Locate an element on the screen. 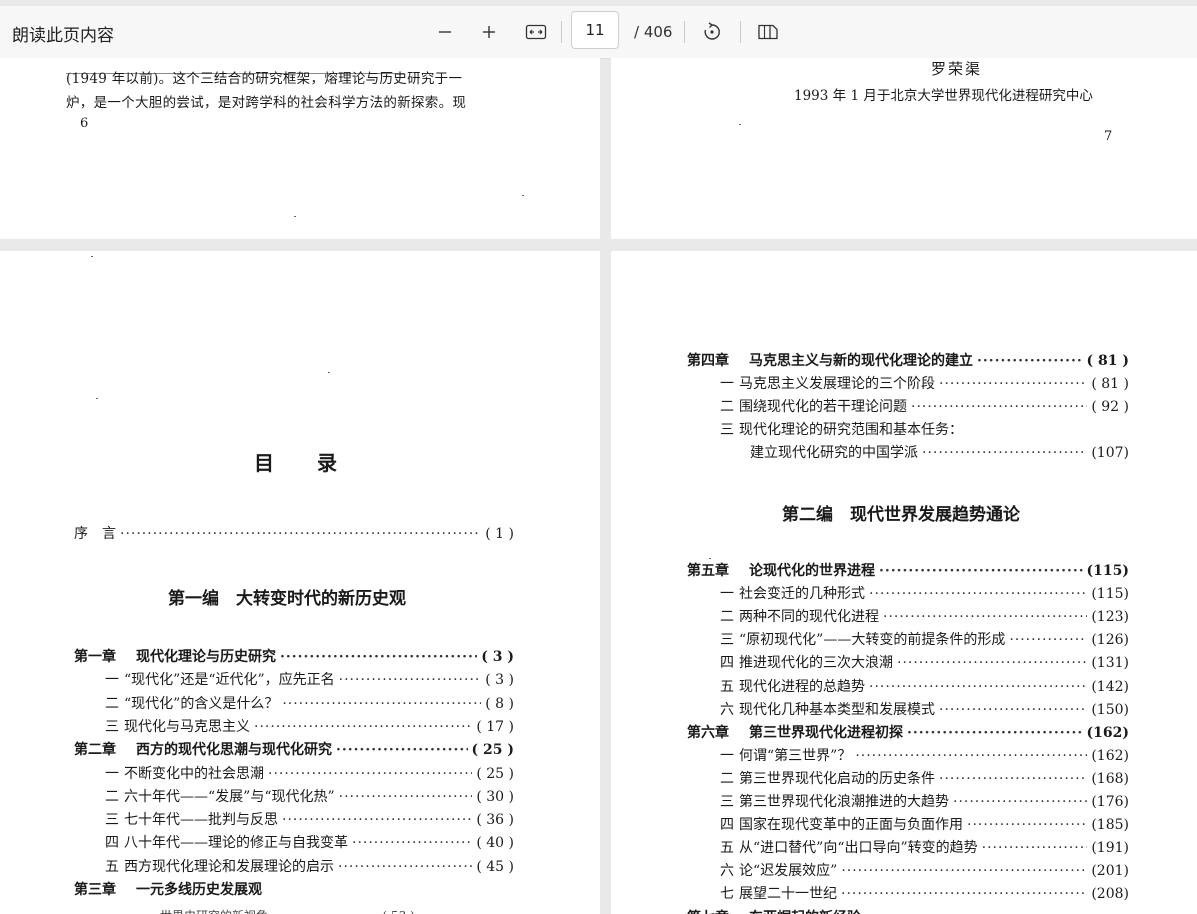  toc-entry-title: 现代化与马克思主义 is located at coordinates (187, 726).